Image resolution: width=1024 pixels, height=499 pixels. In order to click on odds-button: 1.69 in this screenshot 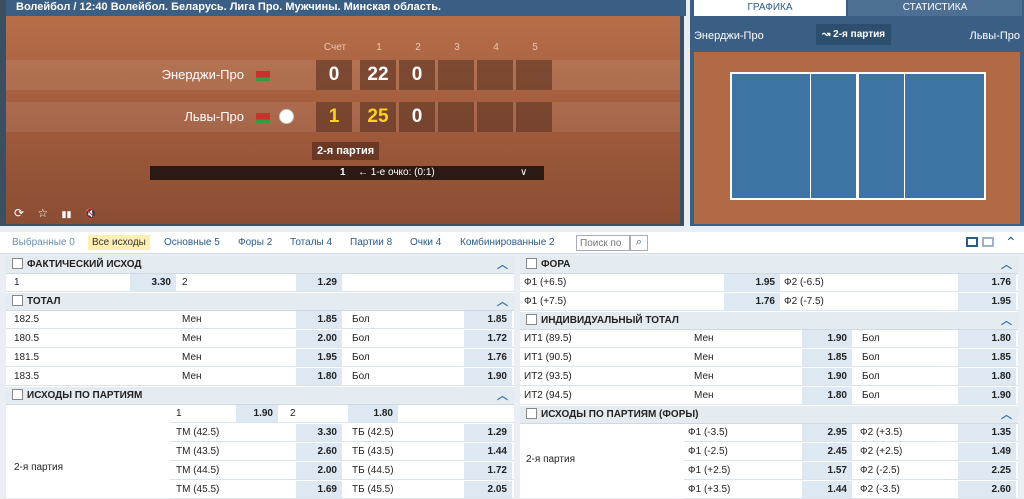, I will do `click(319, 489)`.